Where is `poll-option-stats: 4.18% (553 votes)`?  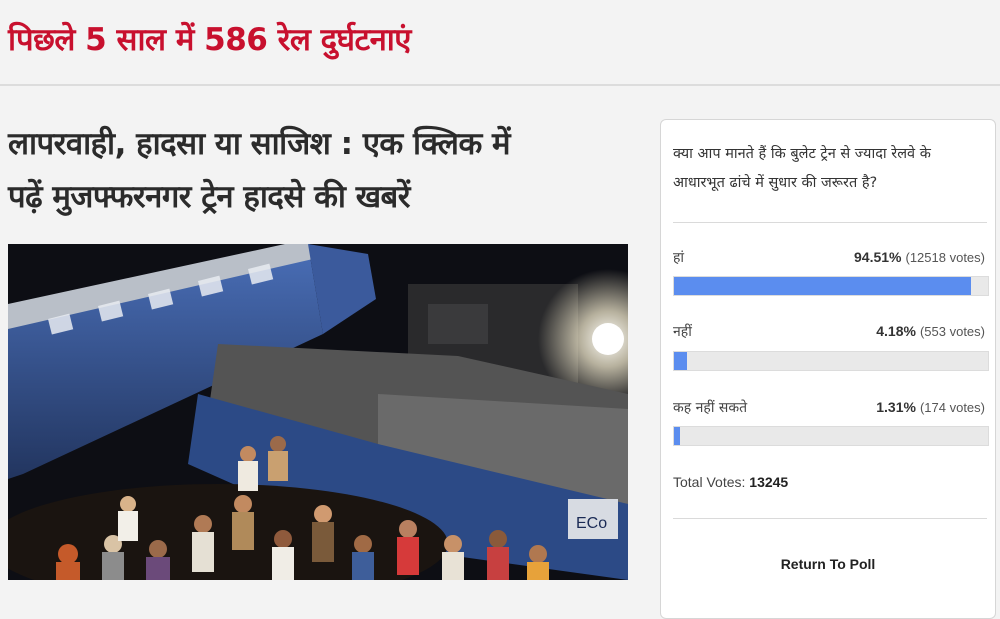 poll-option-stats: 4.18% (553 votes) is located at coordinates (930, 331).